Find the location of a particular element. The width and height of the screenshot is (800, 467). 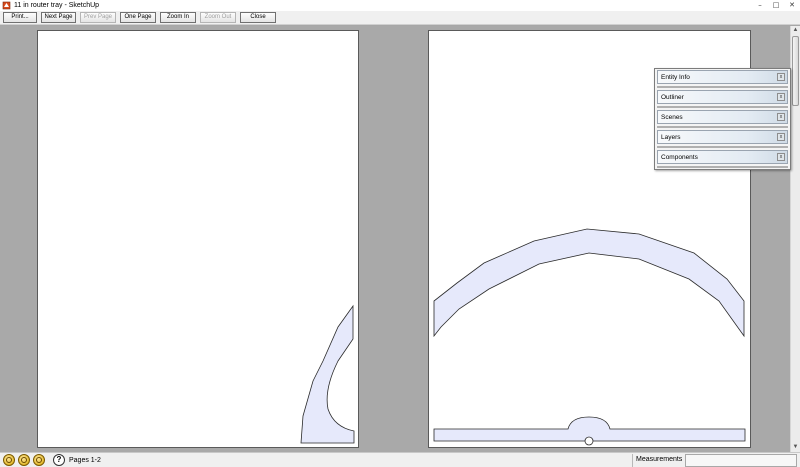

tray-arc-shape is located at coordinates (589, 283).